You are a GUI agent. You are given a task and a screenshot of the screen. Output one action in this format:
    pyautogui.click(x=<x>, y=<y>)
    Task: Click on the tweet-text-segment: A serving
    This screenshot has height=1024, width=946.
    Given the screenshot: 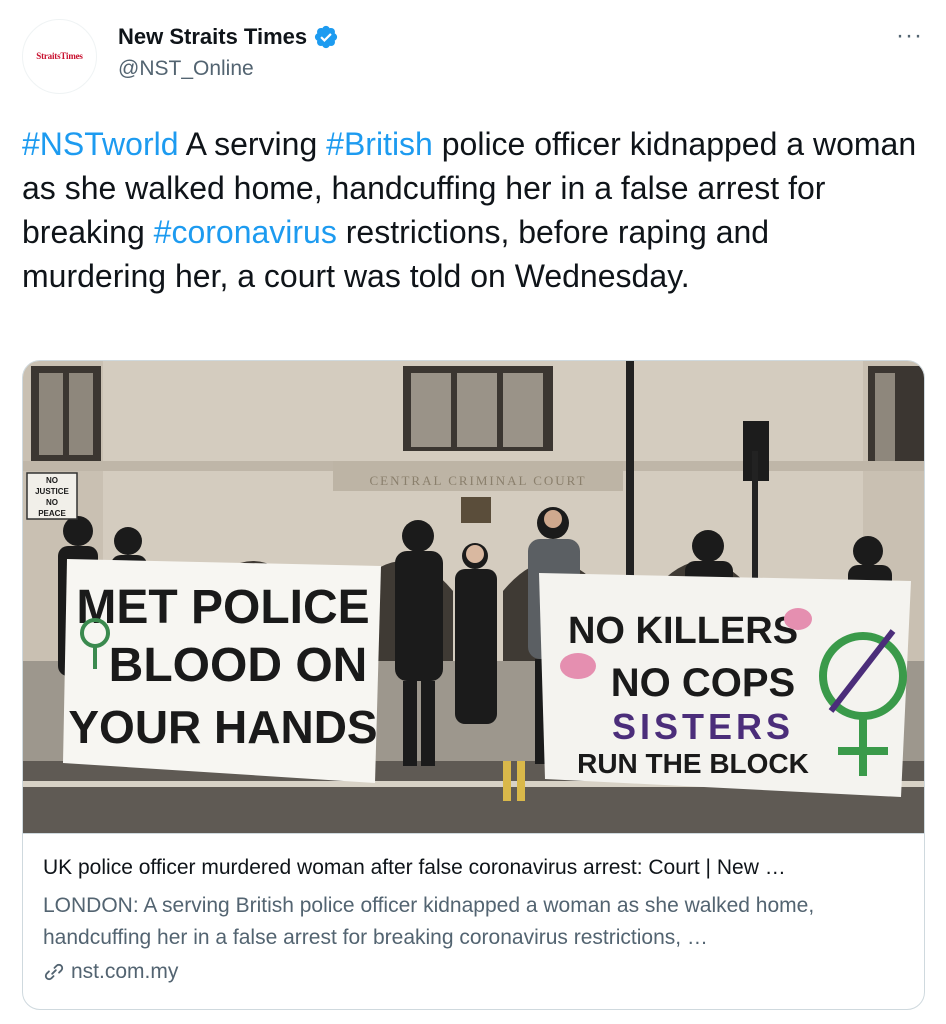 What is the action you would take?
    pyautogui.click(x=252, y=144)
    